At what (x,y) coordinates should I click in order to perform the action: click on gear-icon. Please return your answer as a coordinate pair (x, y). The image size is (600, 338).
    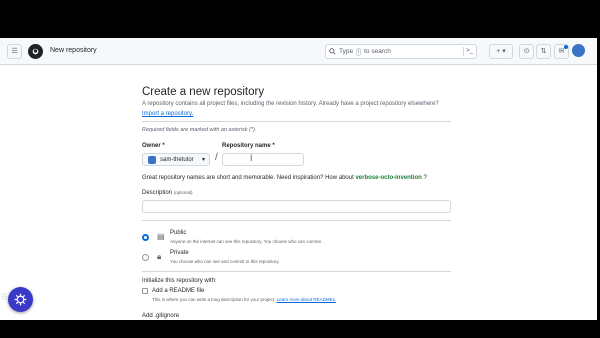
    Looking at the image, I should click on (20, 299).